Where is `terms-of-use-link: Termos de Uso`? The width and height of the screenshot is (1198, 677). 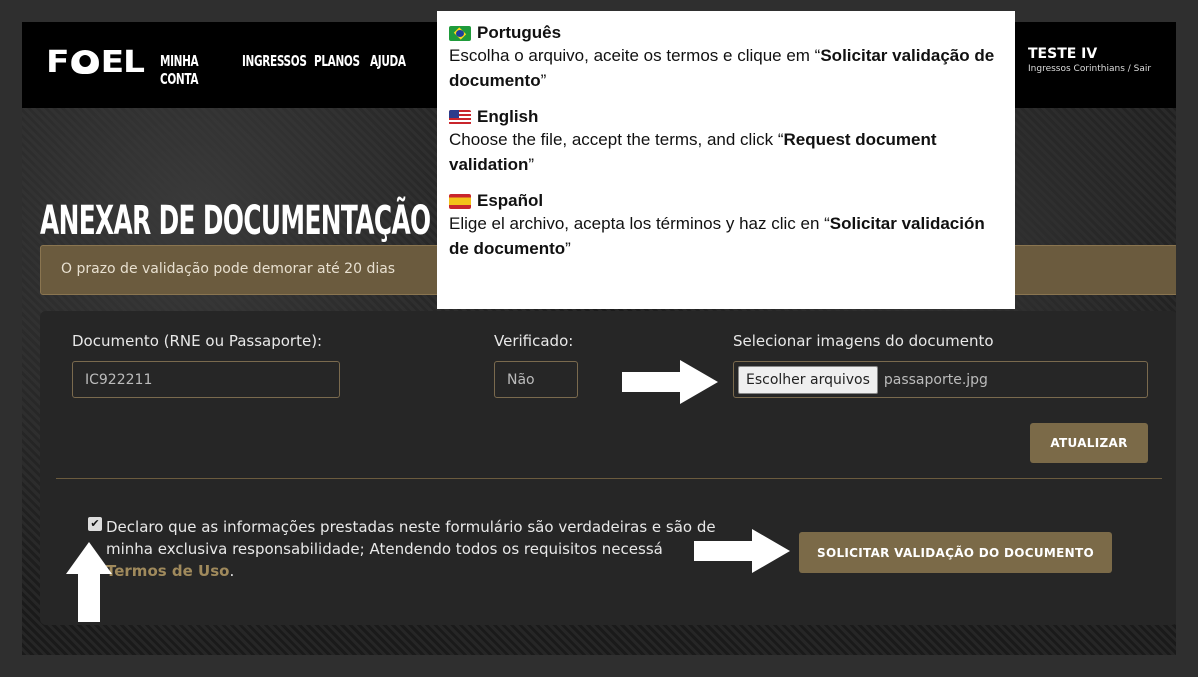 terms-of-use-link: Termos de Uso is located at coordinates (167, 571).